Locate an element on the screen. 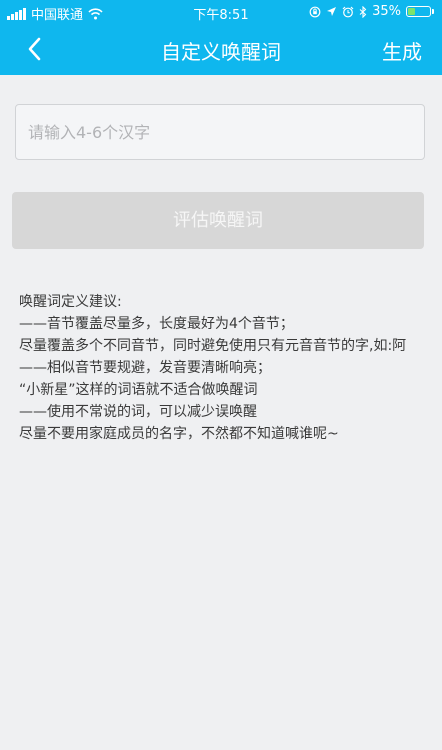 This screenshot has height=750, width=442. tip-item: ——使用不常说的词，可以减少误唤醒 is located at coordinates (138, 412).